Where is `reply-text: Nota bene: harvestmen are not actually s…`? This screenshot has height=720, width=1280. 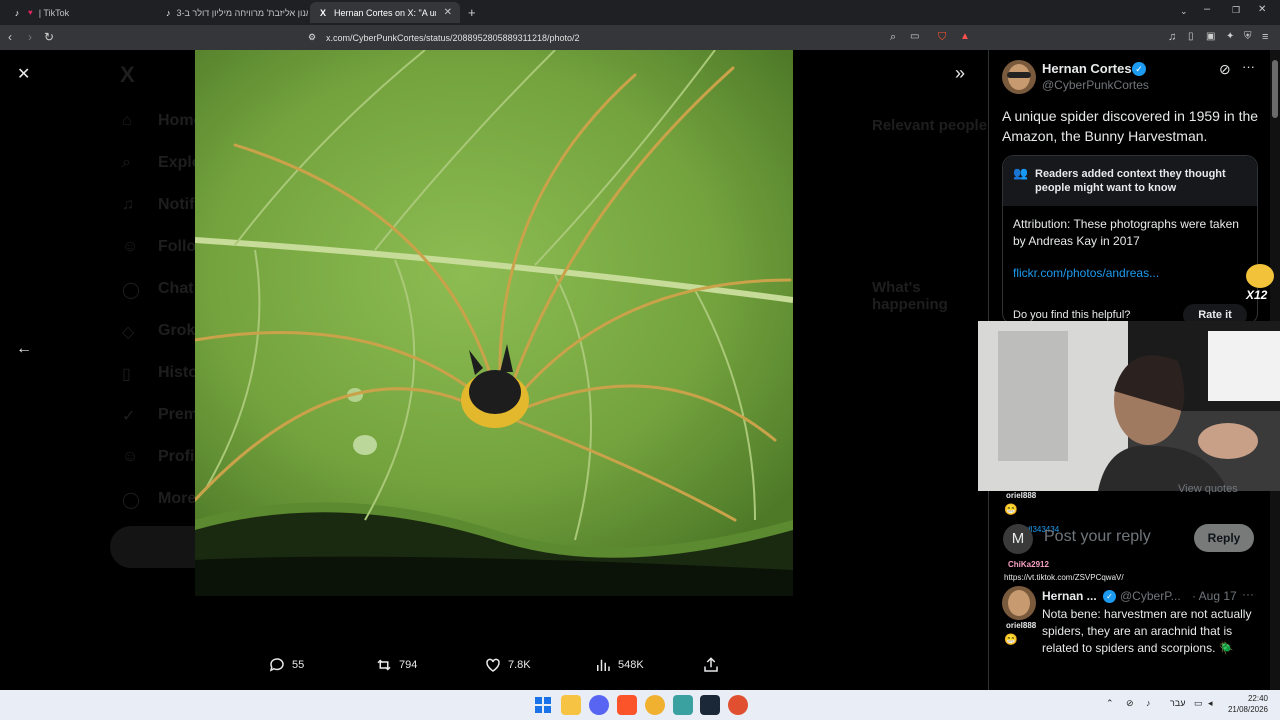 reply-text: Nota bene: harvestmen are not actually s… is located at coordinates (1147, 631).